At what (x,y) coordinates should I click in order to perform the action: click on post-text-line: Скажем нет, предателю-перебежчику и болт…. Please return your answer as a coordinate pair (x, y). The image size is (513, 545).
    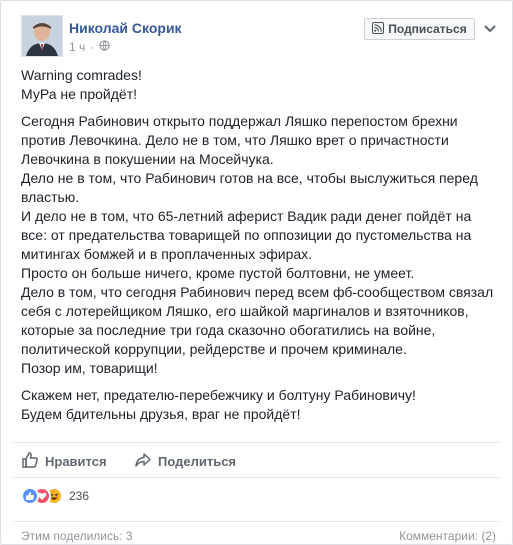
    Looking at the image, I should click on (218, 395).